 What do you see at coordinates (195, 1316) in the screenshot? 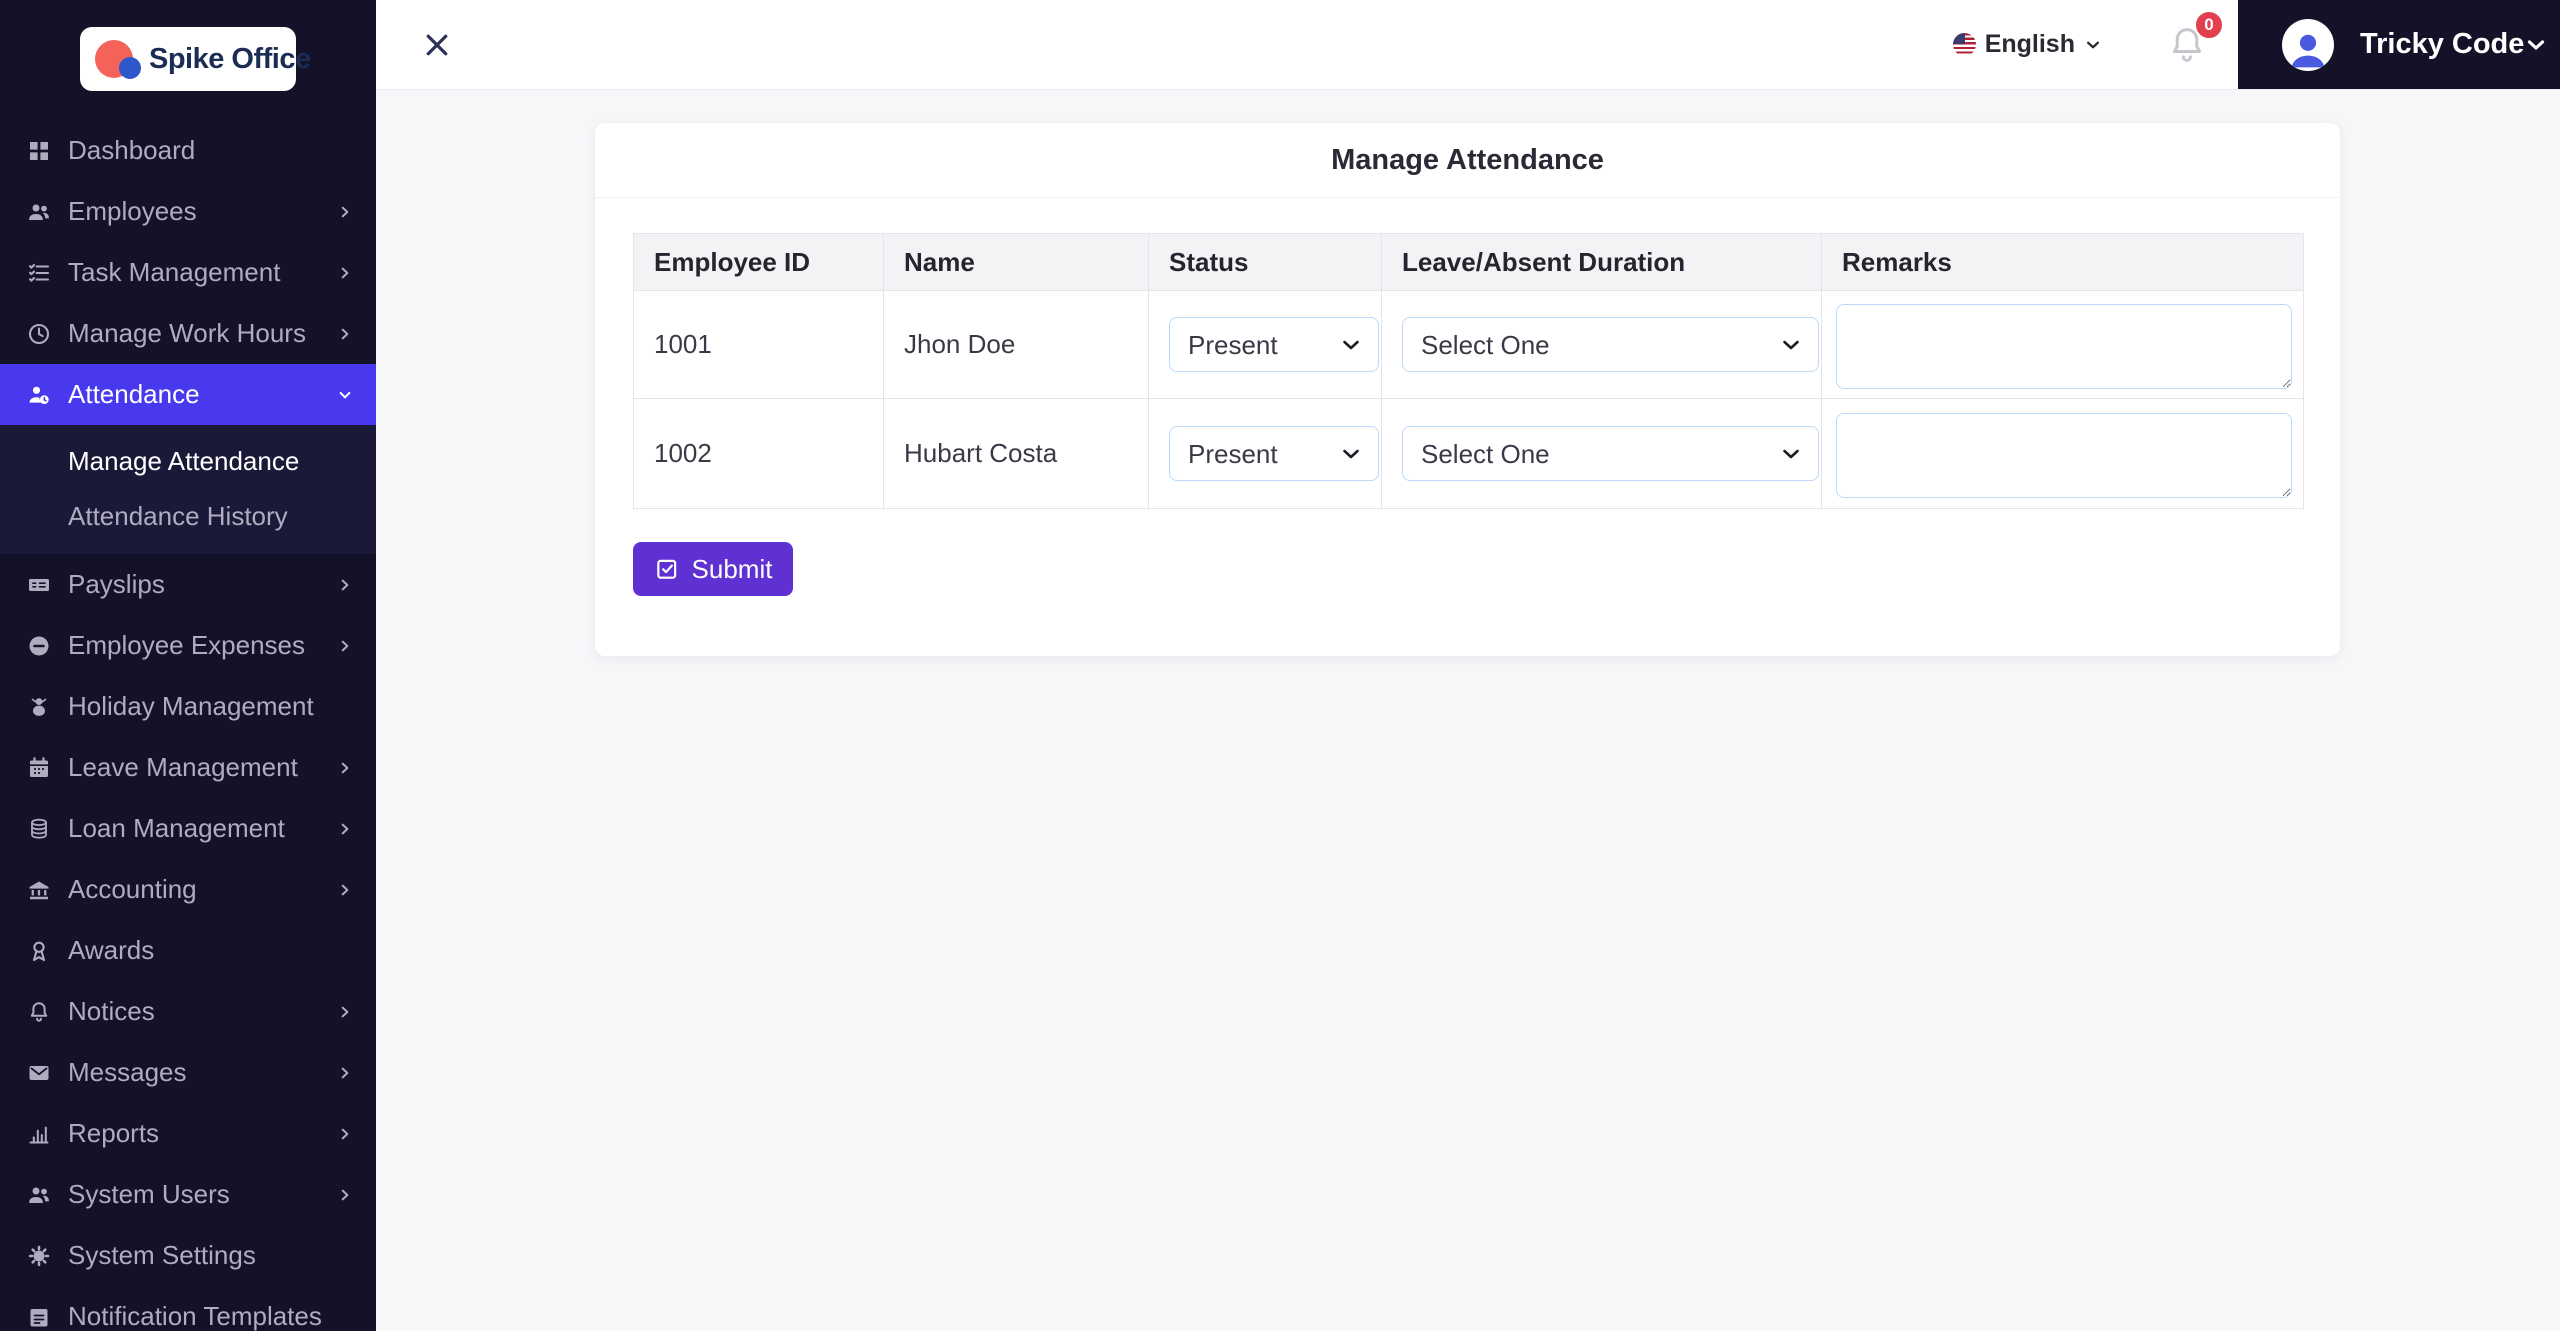
I see `sidebar-item-label: Notification Templates` at bounding box center [195, 1316].